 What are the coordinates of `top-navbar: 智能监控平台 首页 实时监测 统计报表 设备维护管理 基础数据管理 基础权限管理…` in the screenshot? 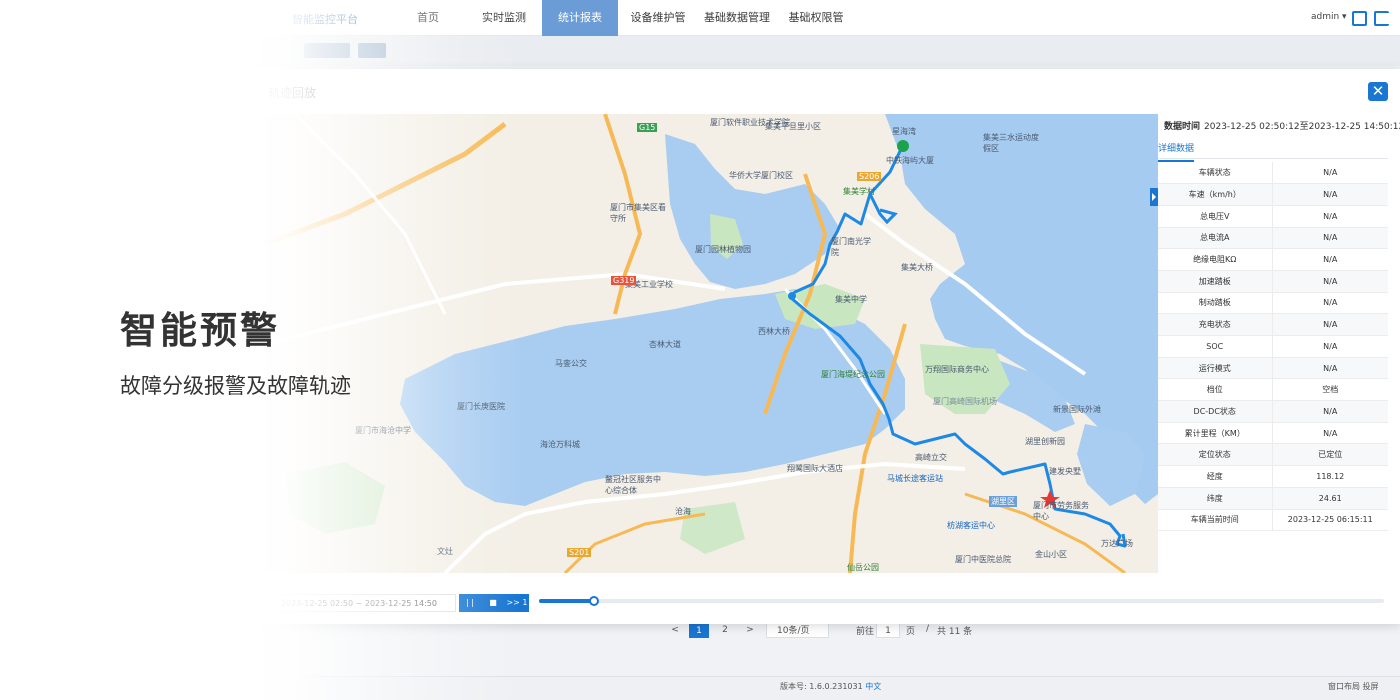 It's located at (700, 30).